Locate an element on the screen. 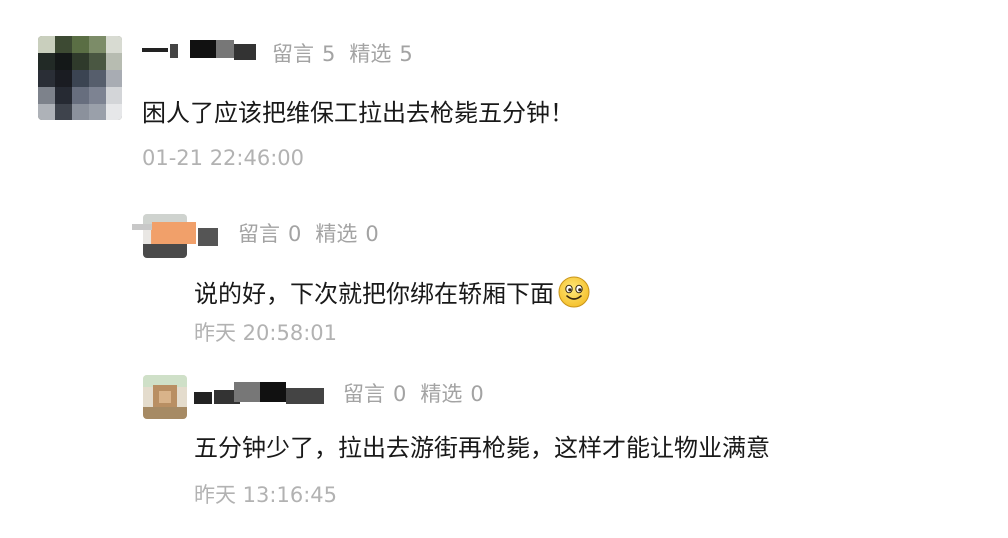 This screenshot has height=538, width=1008. comment-text-content: 说的好，下次就把你绑在轿厢下面 is located at coordinates (374, 294).